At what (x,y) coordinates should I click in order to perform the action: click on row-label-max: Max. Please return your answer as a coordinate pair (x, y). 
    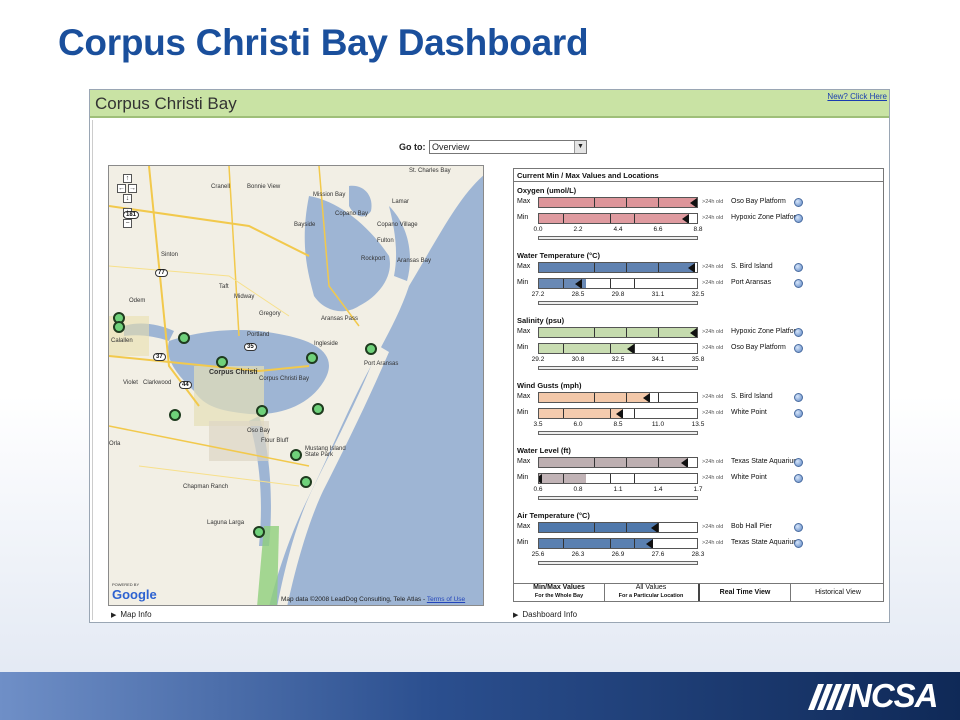
    Looking at the image, I should click on (524, 201).